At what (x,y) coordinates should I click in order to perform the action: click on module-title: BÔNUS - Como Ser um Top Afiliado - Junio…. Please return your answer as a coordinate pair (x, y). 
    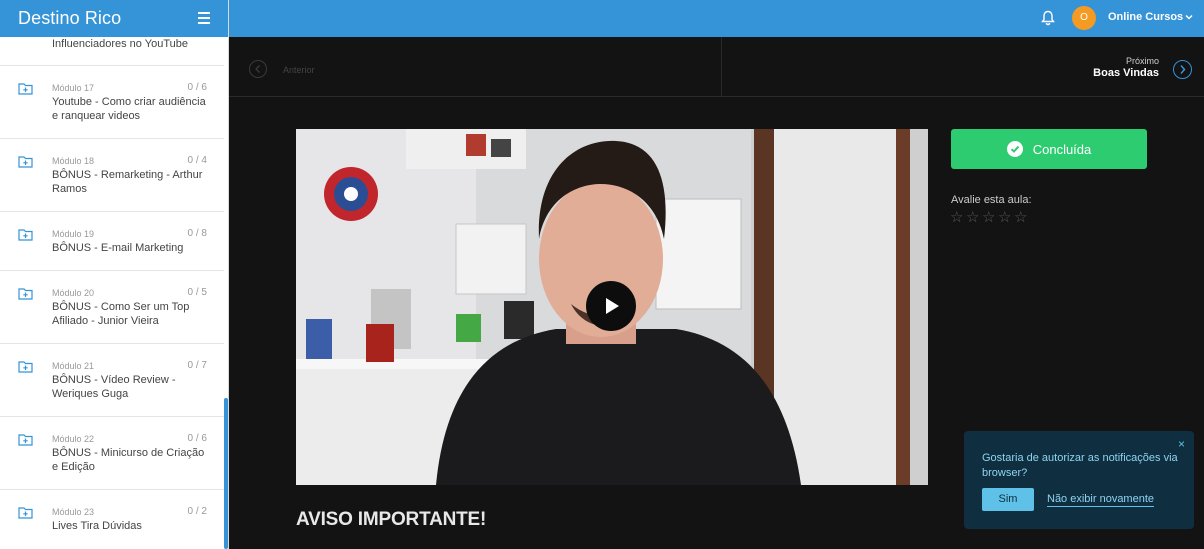
    Looking at the image, I should click on (121, 314).